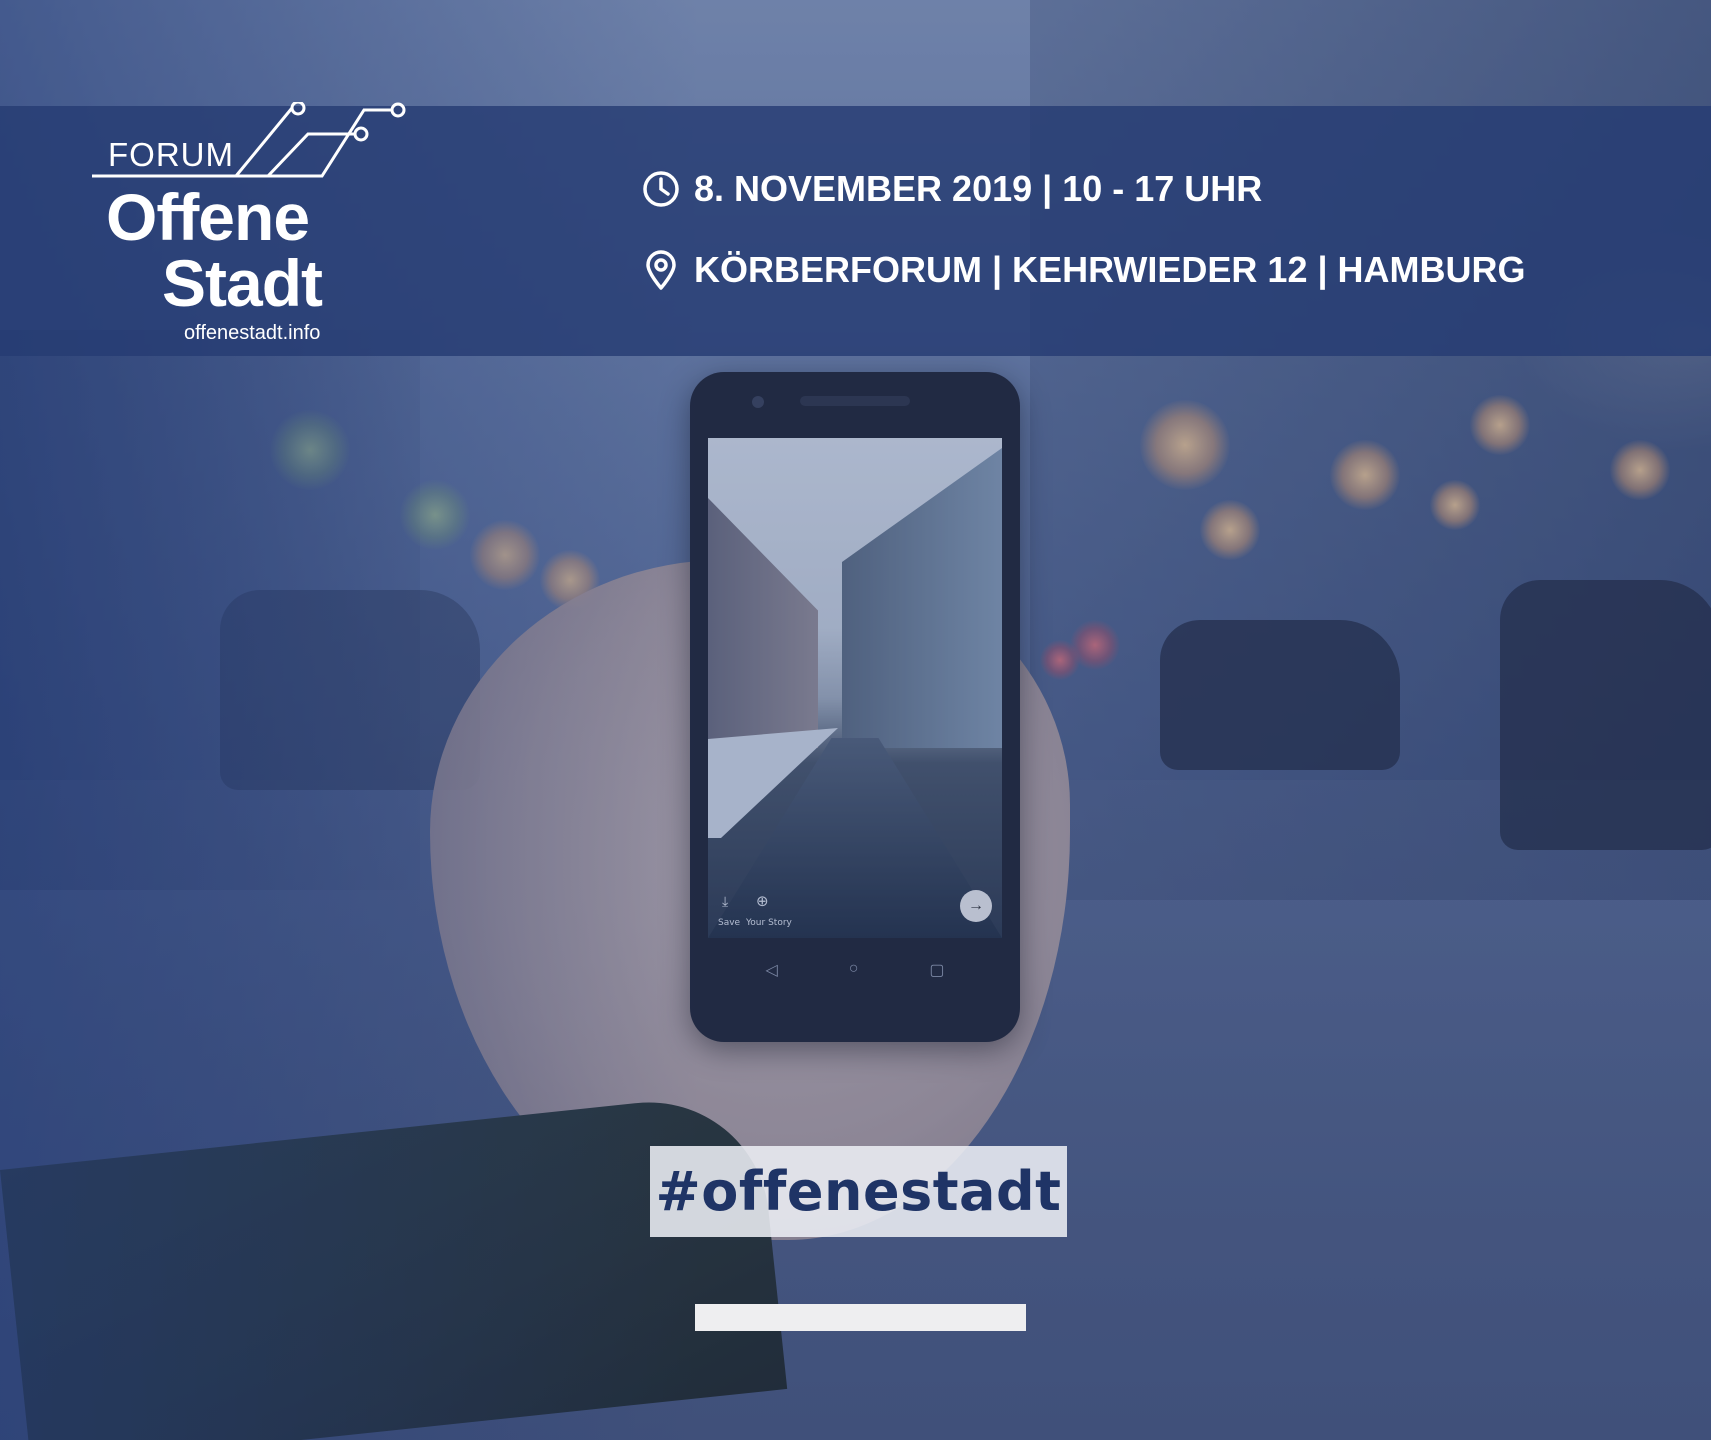 The height and width of the screenshot is (1440, 1711). What do you see at coordinates (252, 333) in the screenshot?
I see `logo-url: offenestadt.info` at bounding box center [252, 333].